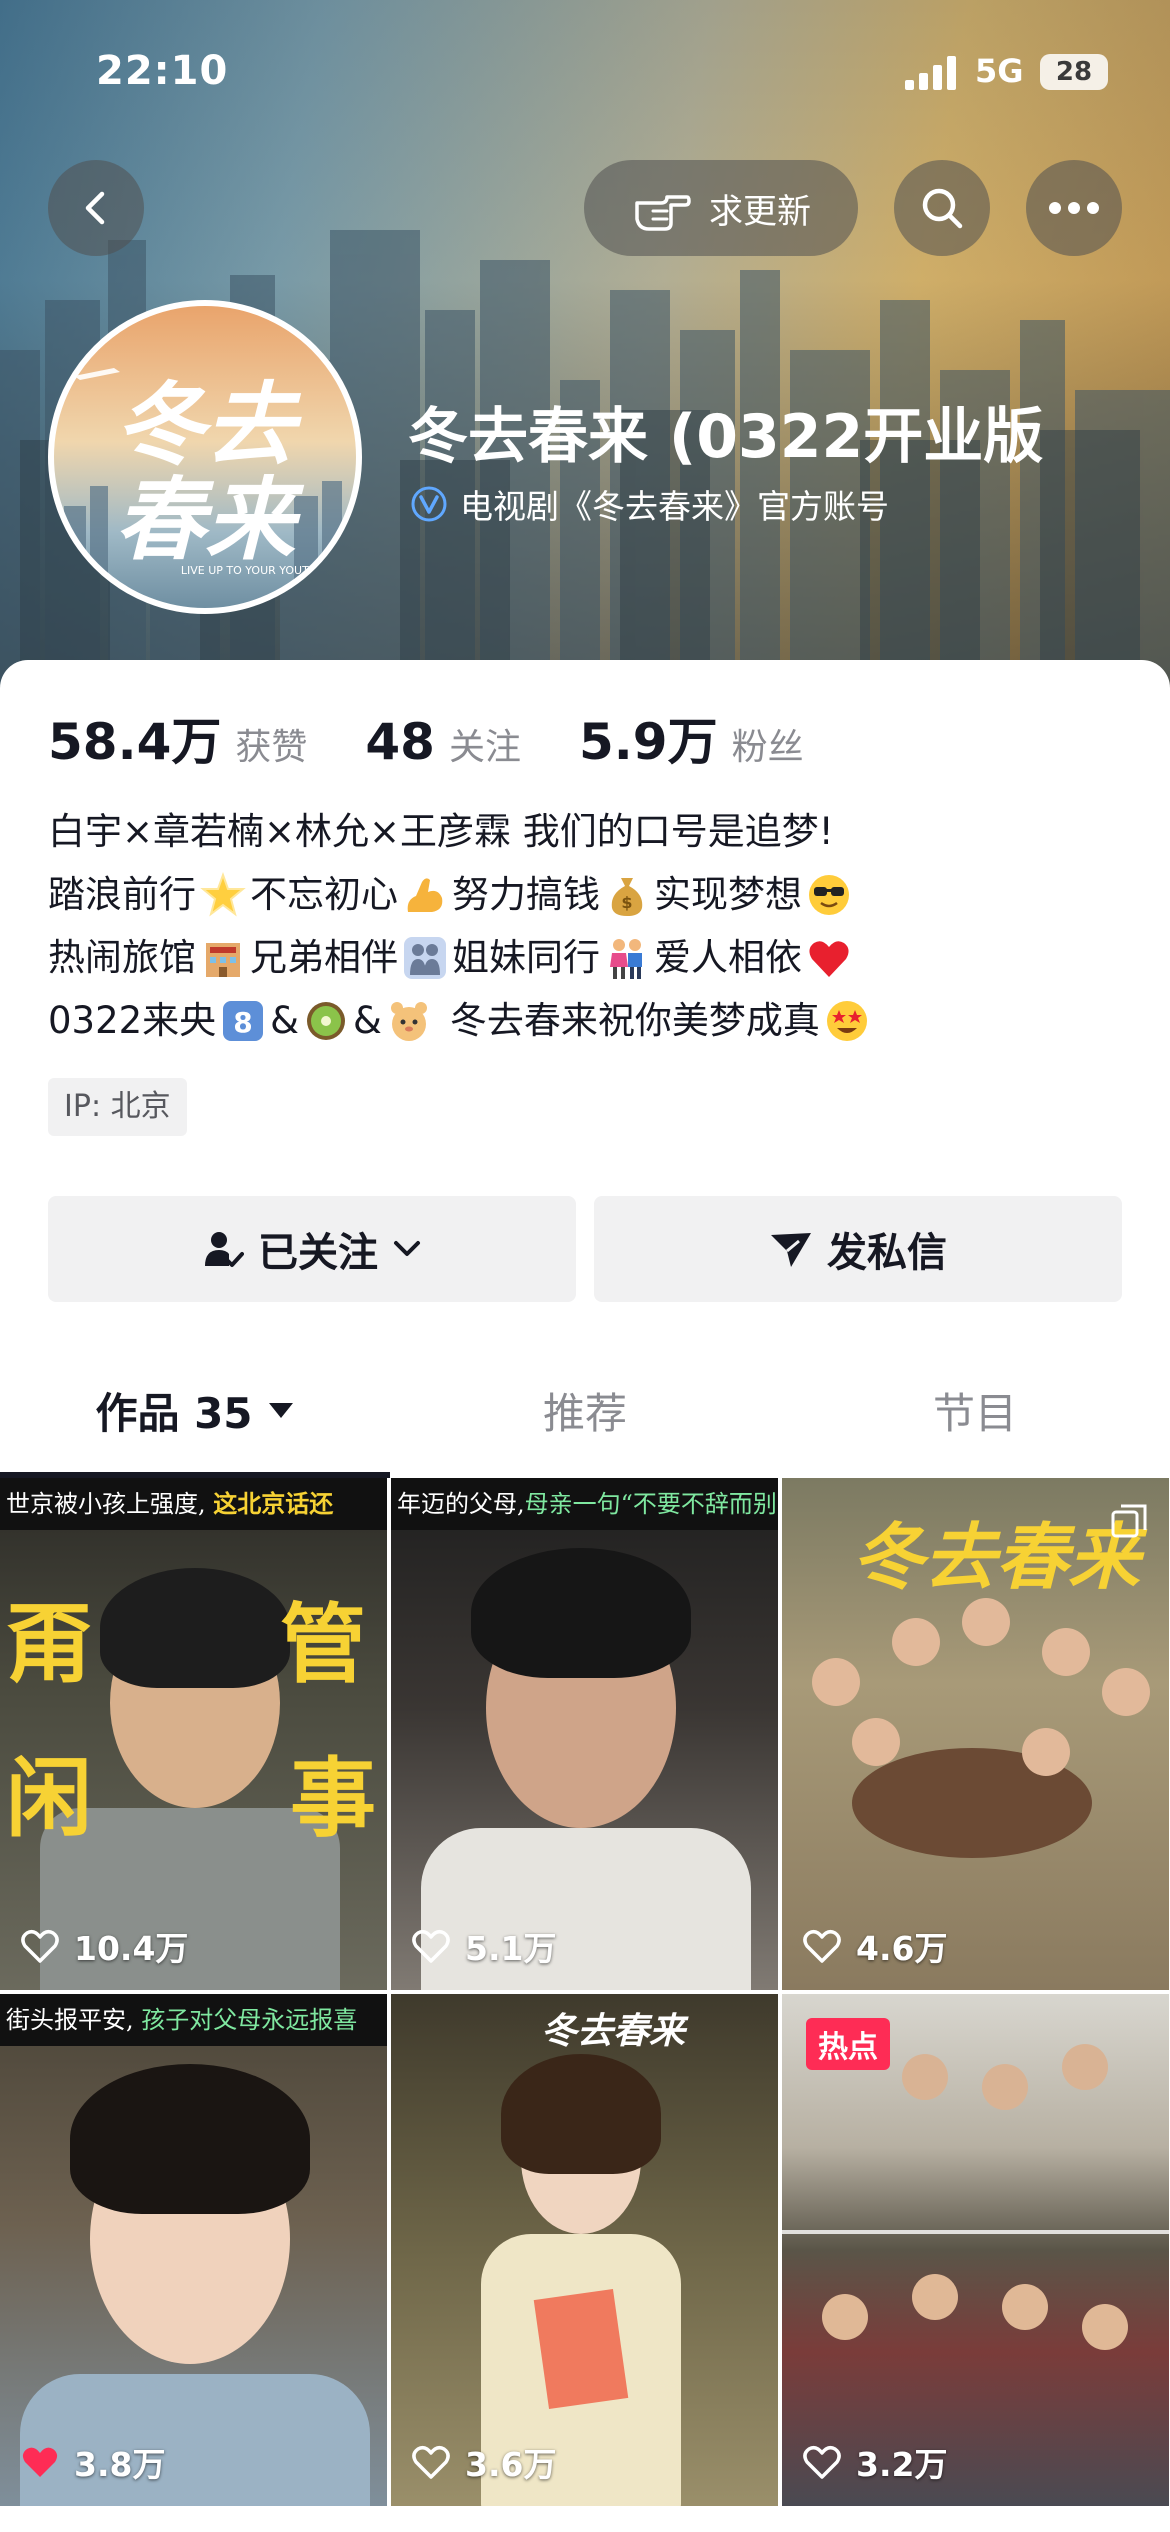 The width and height of the screenshot is (1170, 2532). I want to click on couple-emoji-icon, so click(626, 958).